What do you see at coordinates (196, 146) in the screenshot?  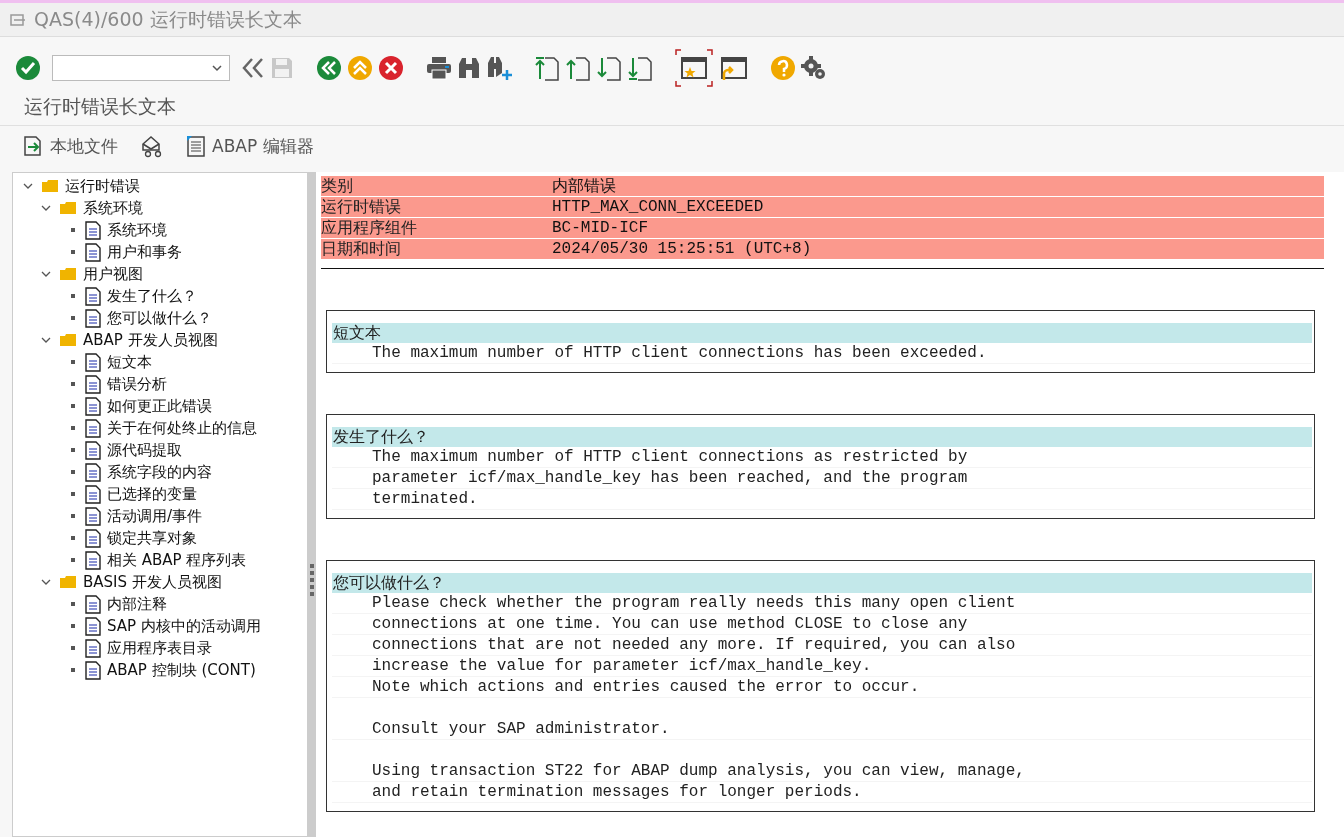 I see `document-lines-icon` at bounding box center [196, 146].